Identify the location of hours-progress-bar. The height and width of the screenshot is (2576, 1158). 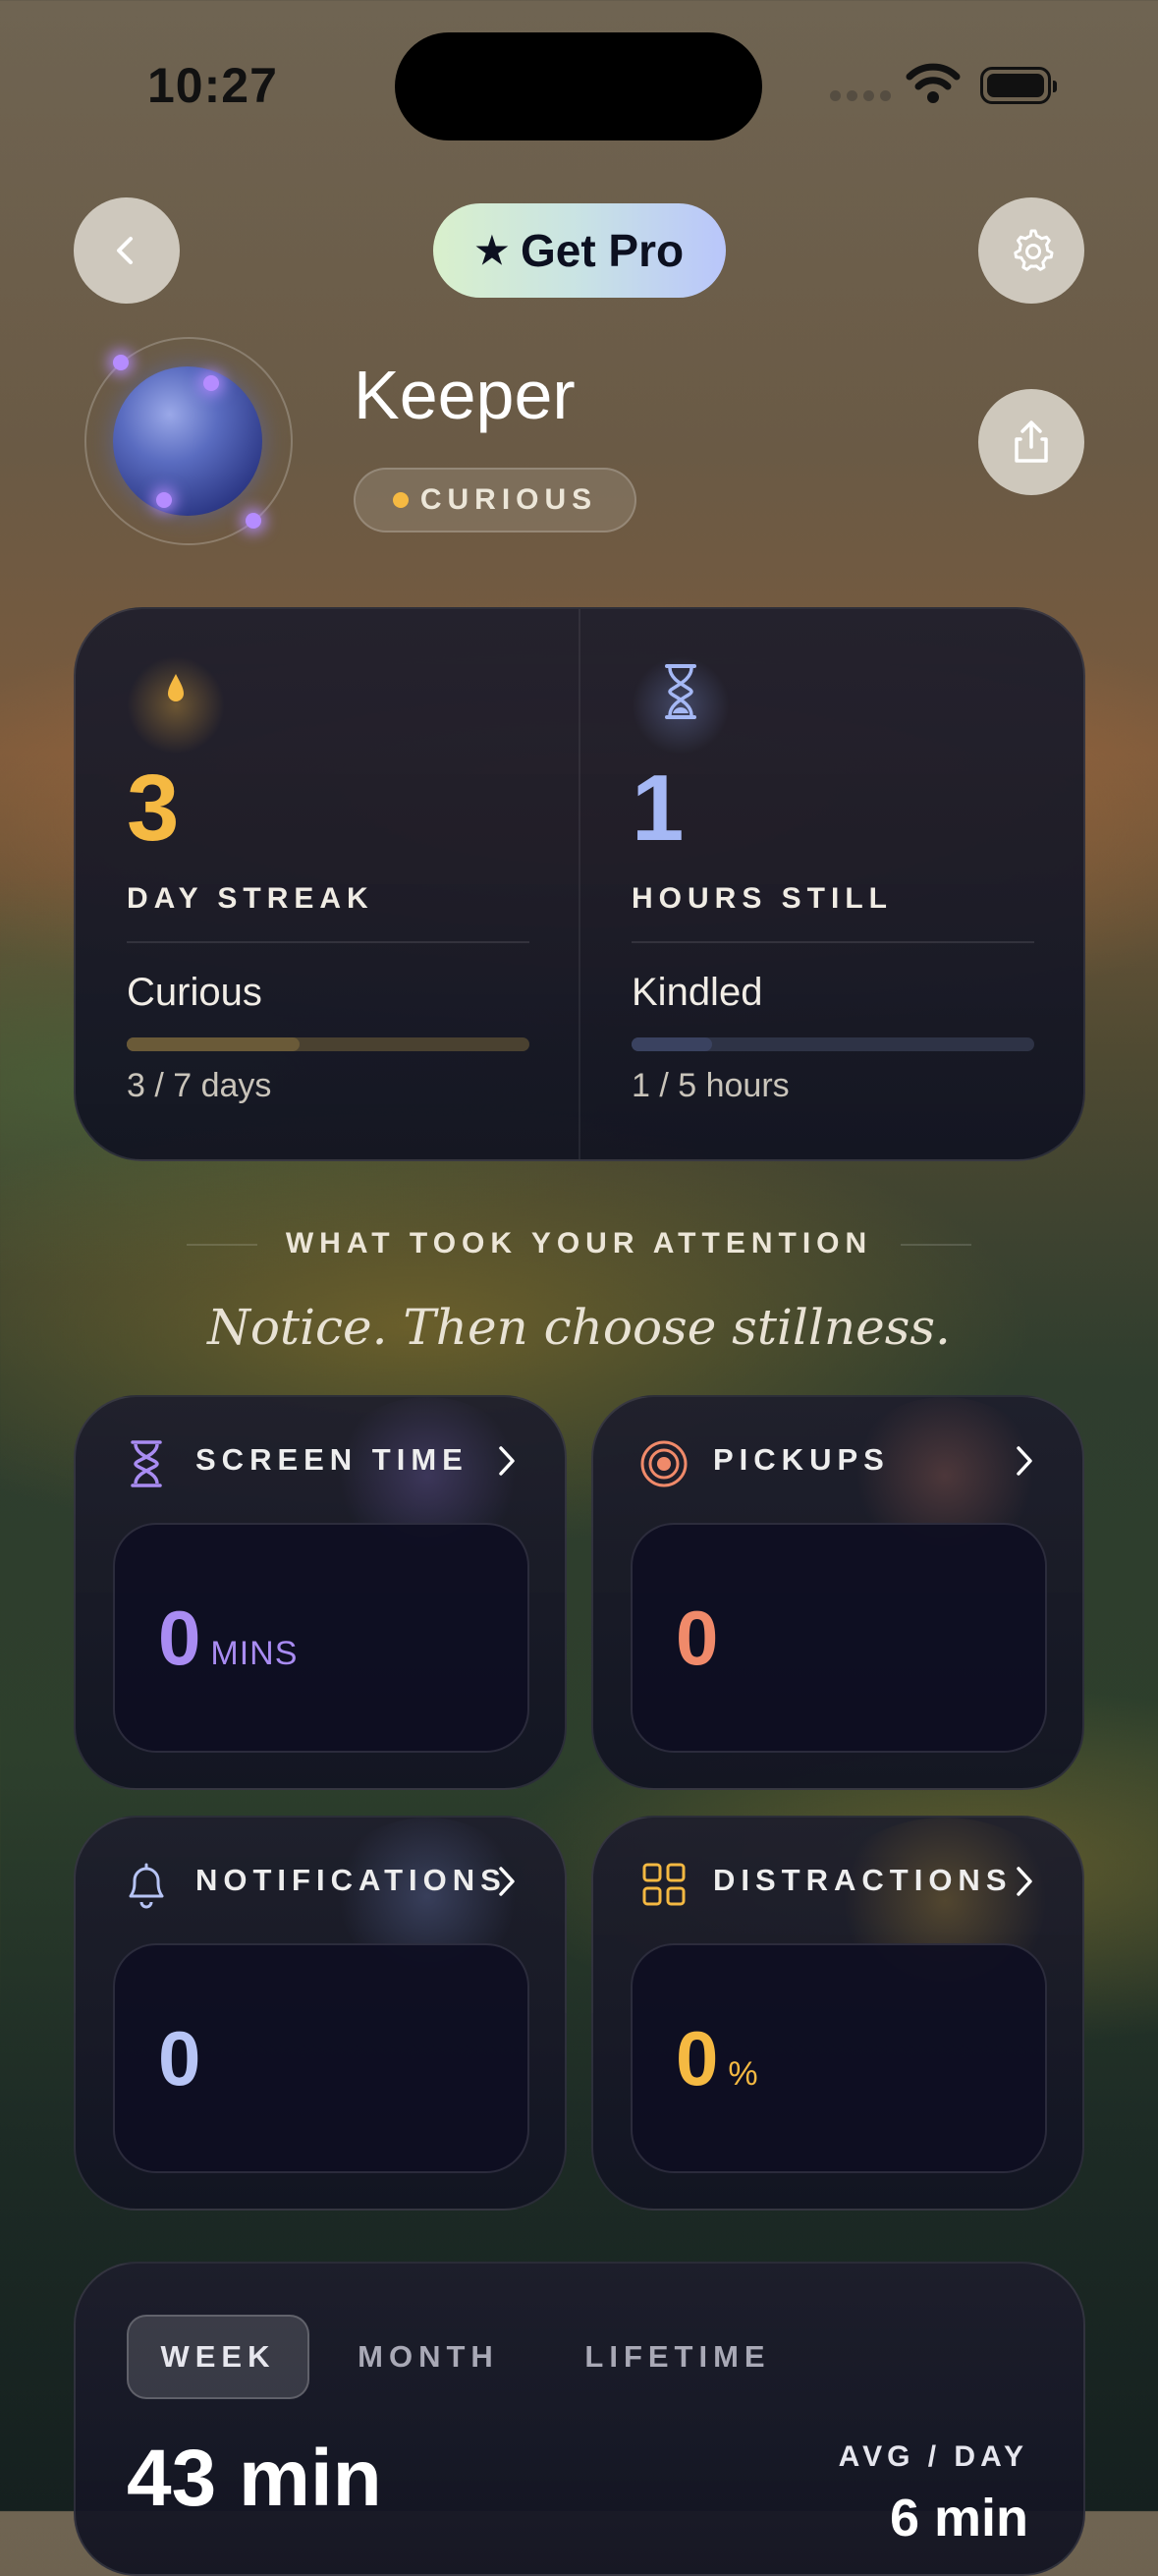
(833, 1044).